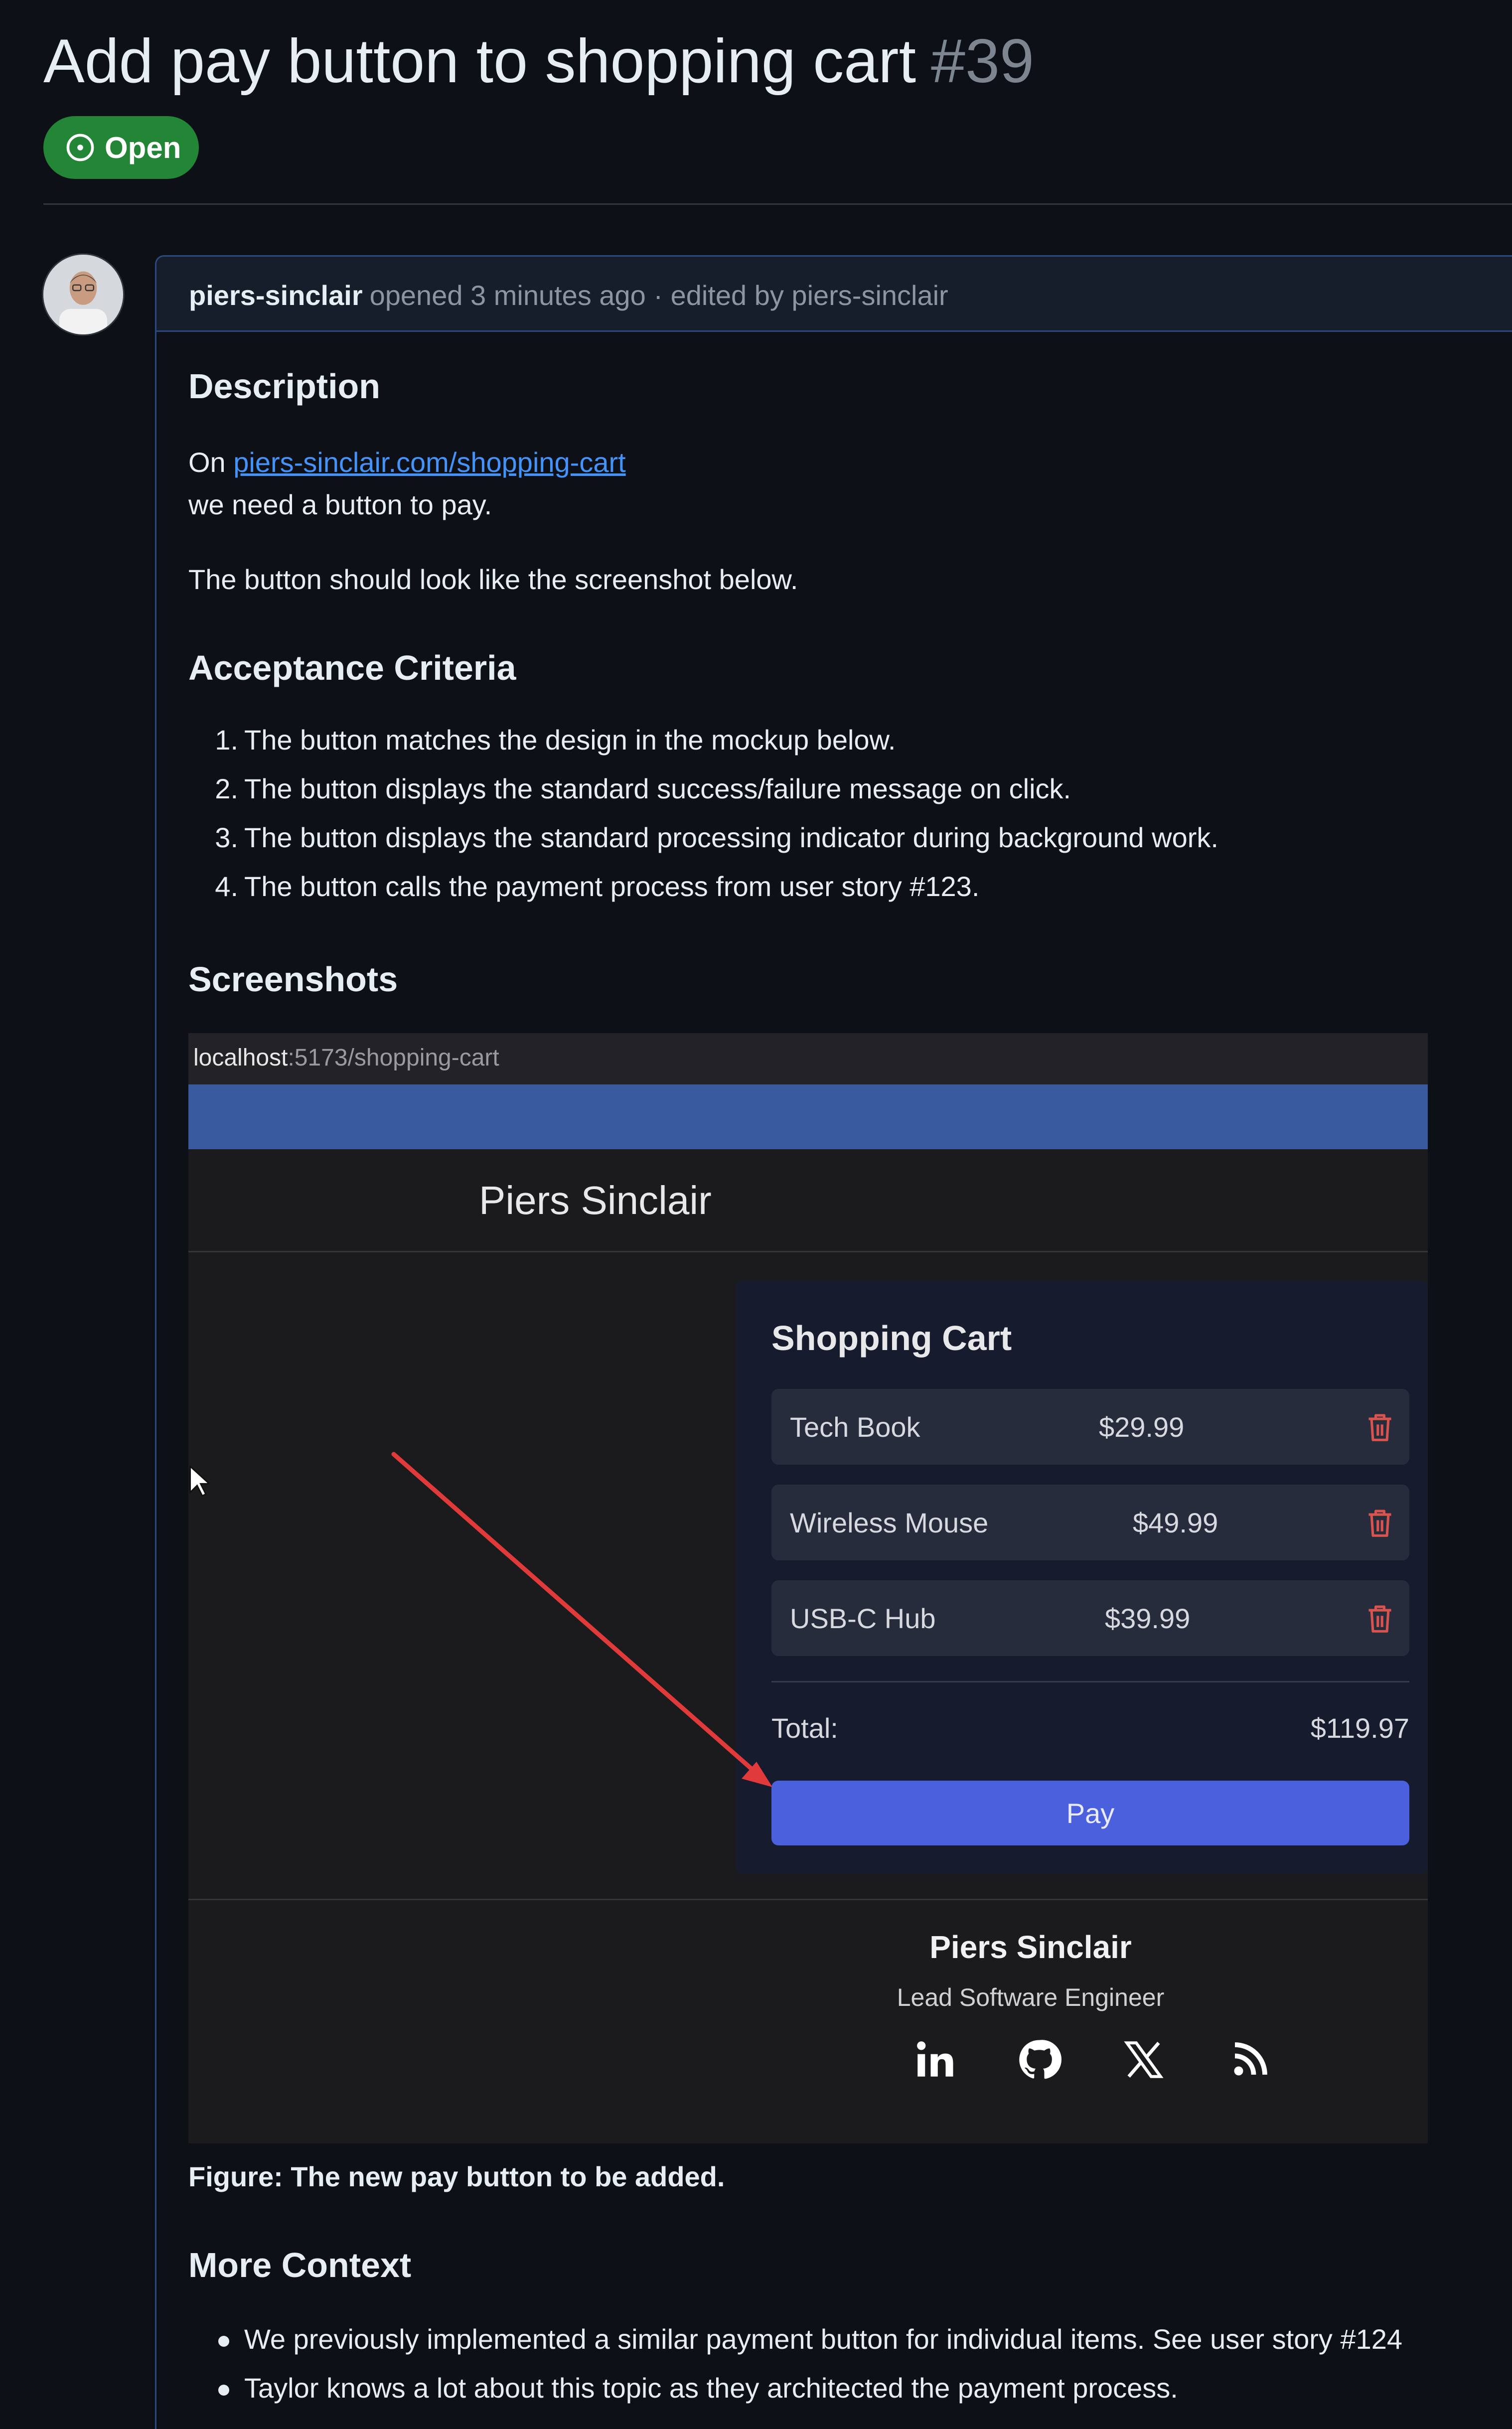  I want to click on description-heading: Description, so click(284, 386).